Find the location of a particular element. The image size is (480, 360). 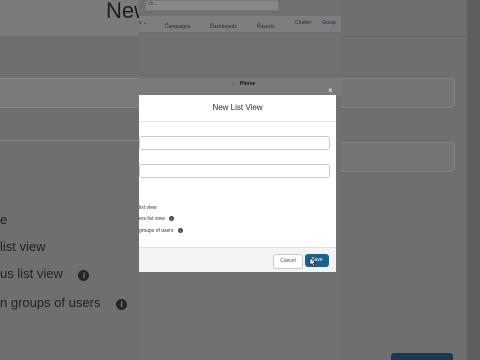

column-header-phone: Phone is located at coordinates (248, 84).